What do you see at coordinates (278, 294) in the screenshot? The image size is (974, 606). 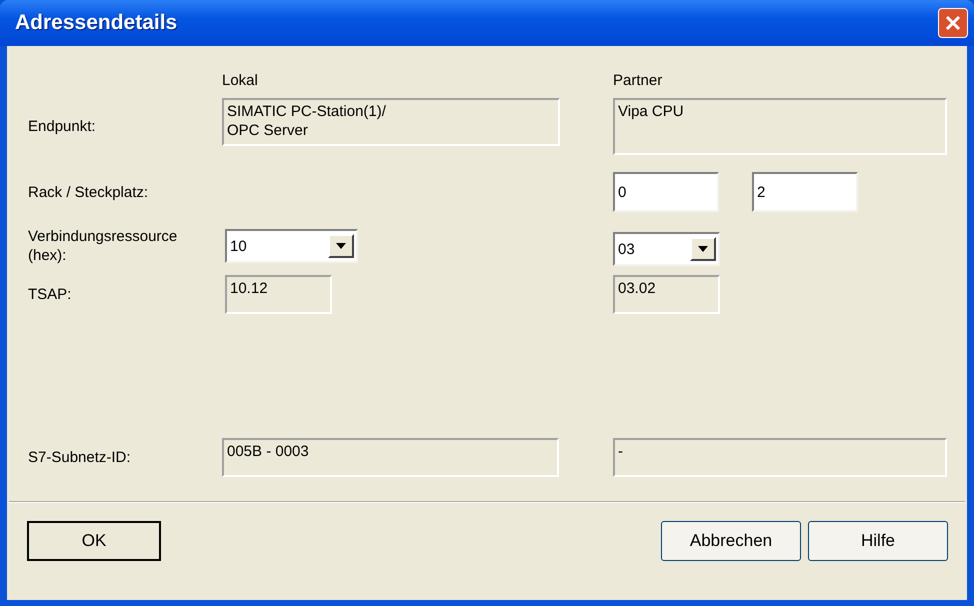 I see `readonly-field: 10.12` at bounding box center [278, 294].